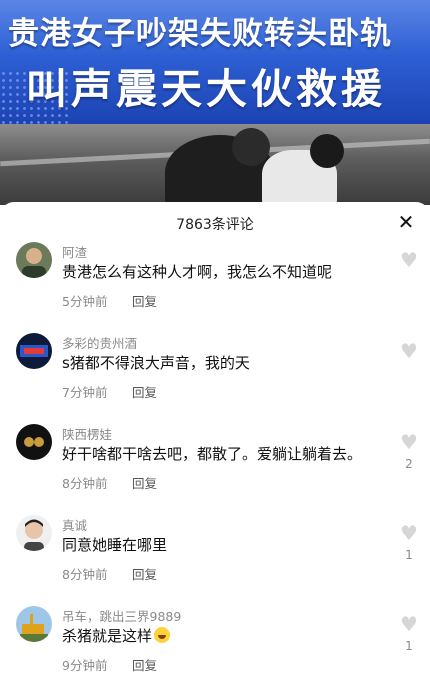 The height and width of the screenshot is (696, 430). What do you see at coordinates (107, 636) in the screenshot?
I see `comment-text-content: 杀猪就是这样` at bounding box center [107, 636].